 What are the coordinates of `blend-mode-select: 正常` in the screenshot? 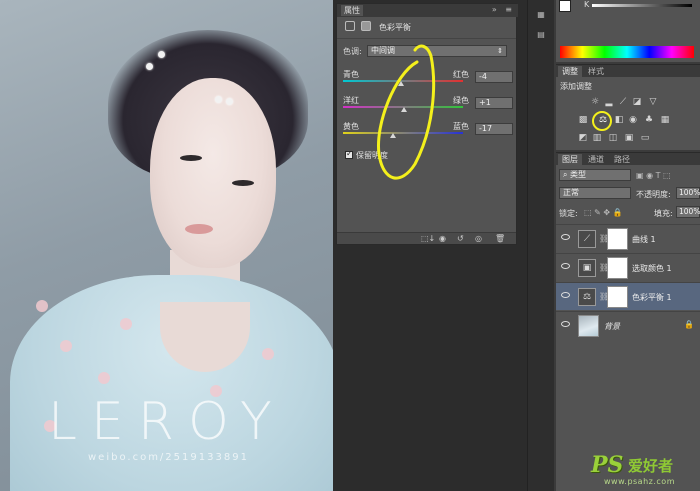 It's located at (595, 193).